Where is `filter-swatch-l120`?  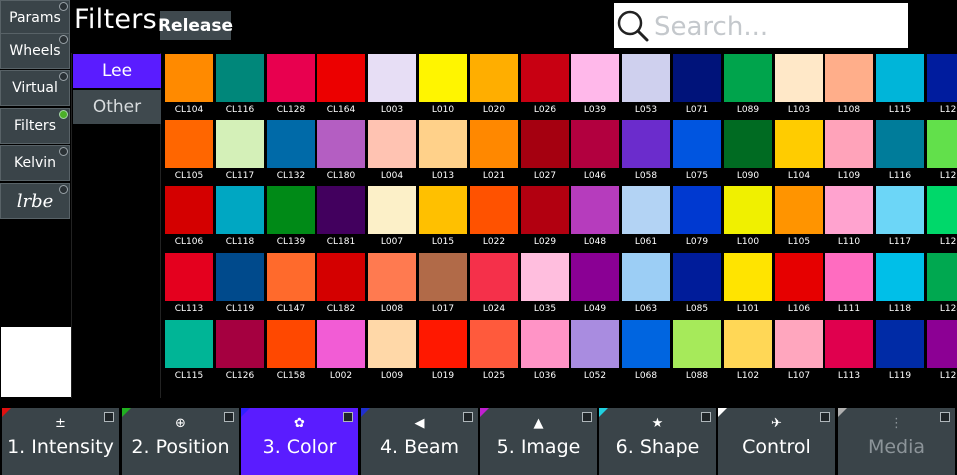 filter-swatch-l120 is located at coordinates (942, 78).